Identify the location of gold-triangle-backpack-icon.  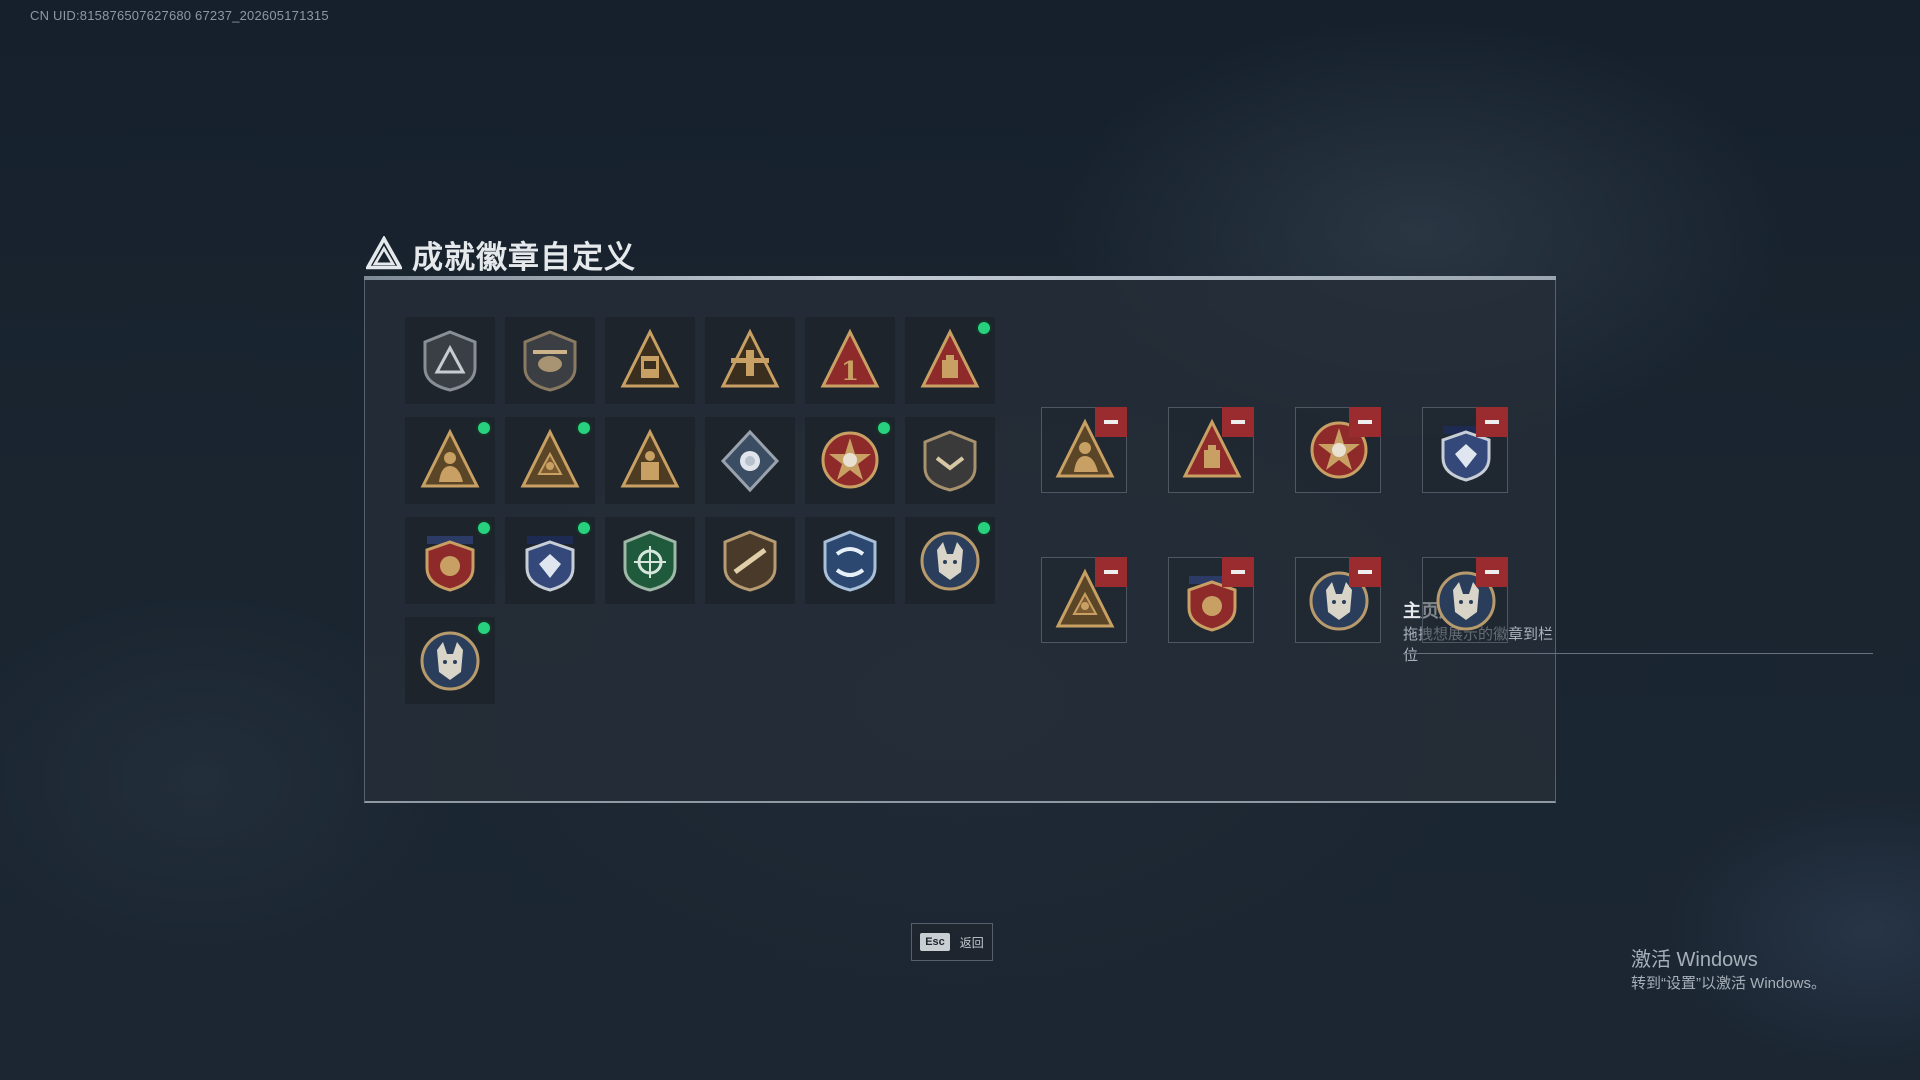
(650, 358).